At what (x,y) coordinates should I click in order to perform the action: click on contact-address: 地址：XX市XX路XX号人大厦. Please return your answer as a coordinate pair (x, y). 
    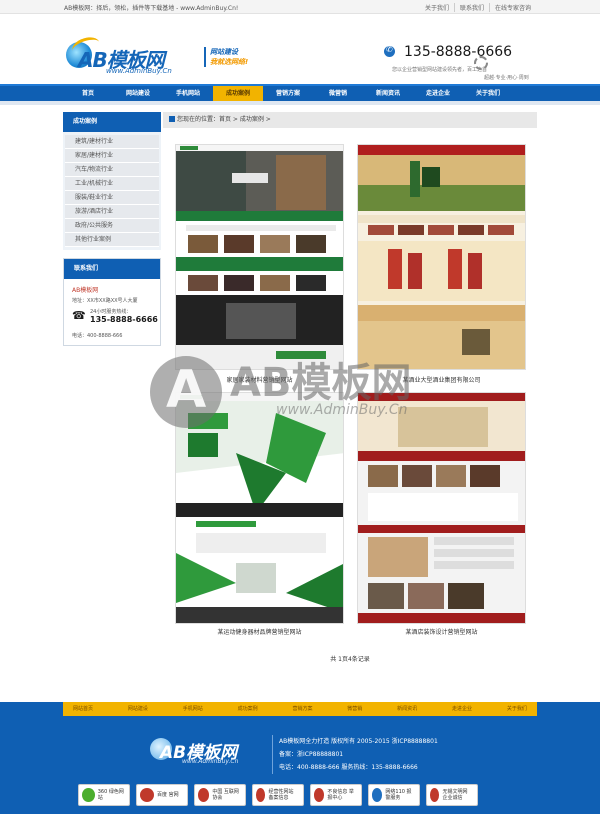
    Looking at the image, I should click on (105, 301).